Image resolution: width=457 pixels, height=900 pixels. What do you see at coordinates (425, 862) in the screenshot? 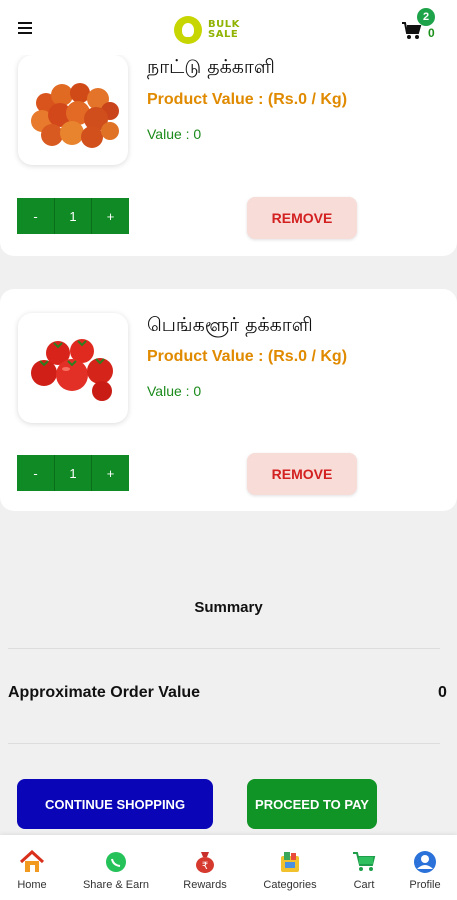
I see `profile-icon` at bounding box center [425, 862].